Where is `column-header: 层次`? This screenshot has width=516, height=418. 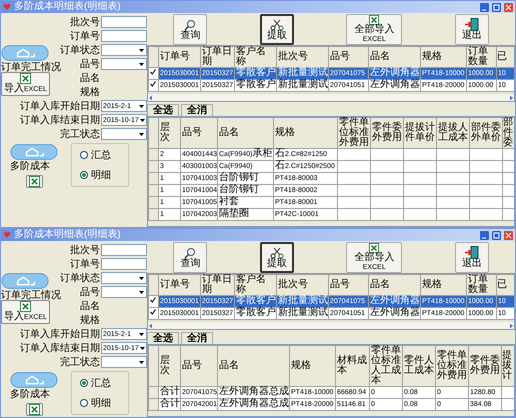
column-header: 层次 is located at coordinates (169, 366).